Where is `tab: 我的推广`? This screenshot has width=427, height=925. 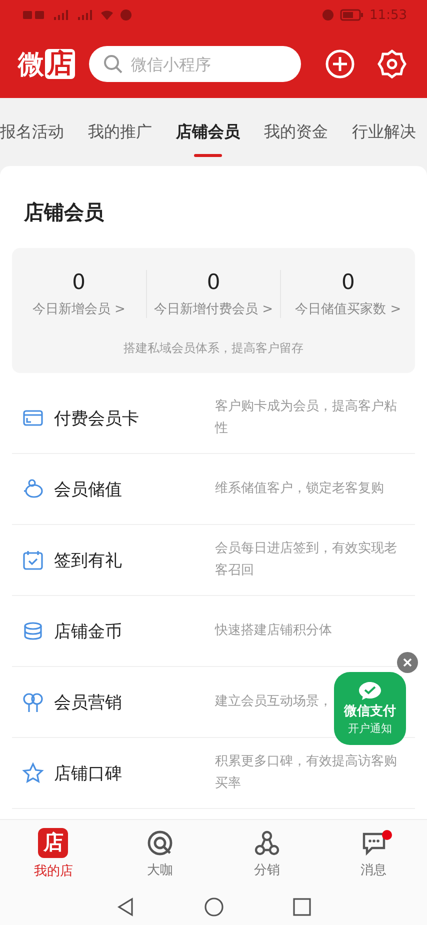
tab: 我的推广 is located at coordinates (120, 139).